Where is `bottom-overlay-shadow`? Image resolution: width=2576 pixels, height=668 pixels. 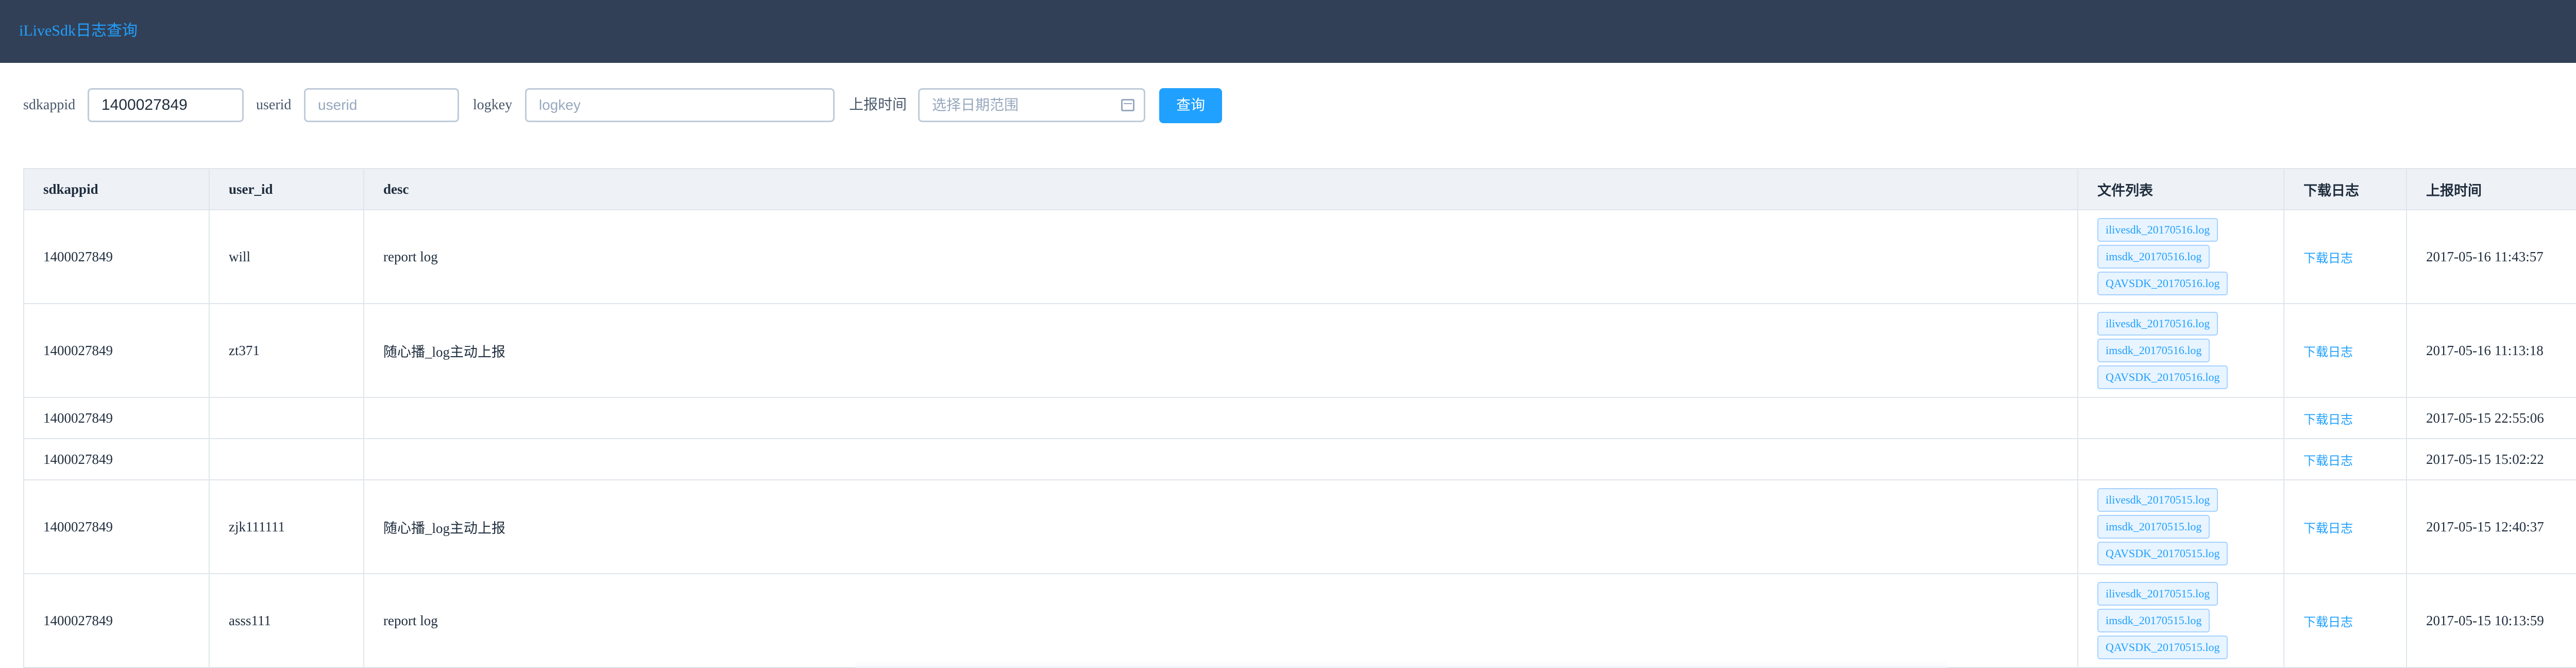 bottom-overlay-shadow is located at coordinates (1401, 664).